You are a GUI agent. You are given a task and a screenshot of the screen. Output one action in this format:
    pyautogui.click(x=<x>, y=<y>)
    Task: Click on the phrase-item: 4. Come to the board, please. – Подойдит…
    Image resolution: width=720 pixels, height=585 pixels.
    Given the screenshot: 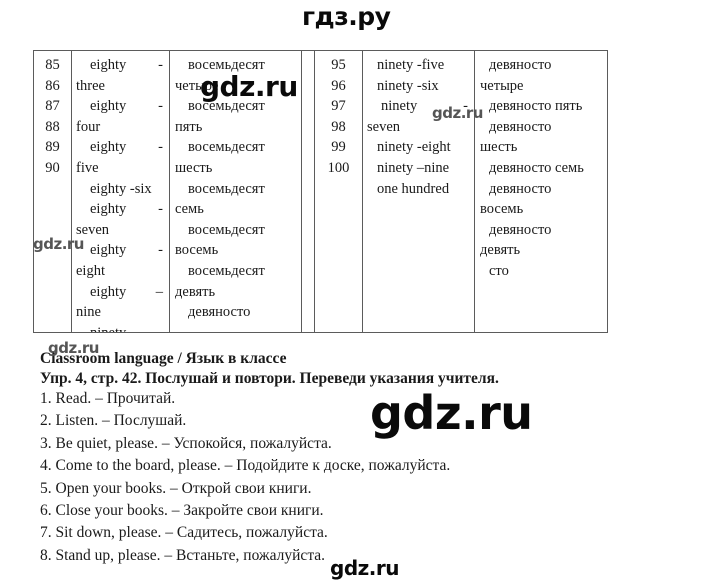 What is the action you would take?
    pyautogui.click(x=245, y=466)
    